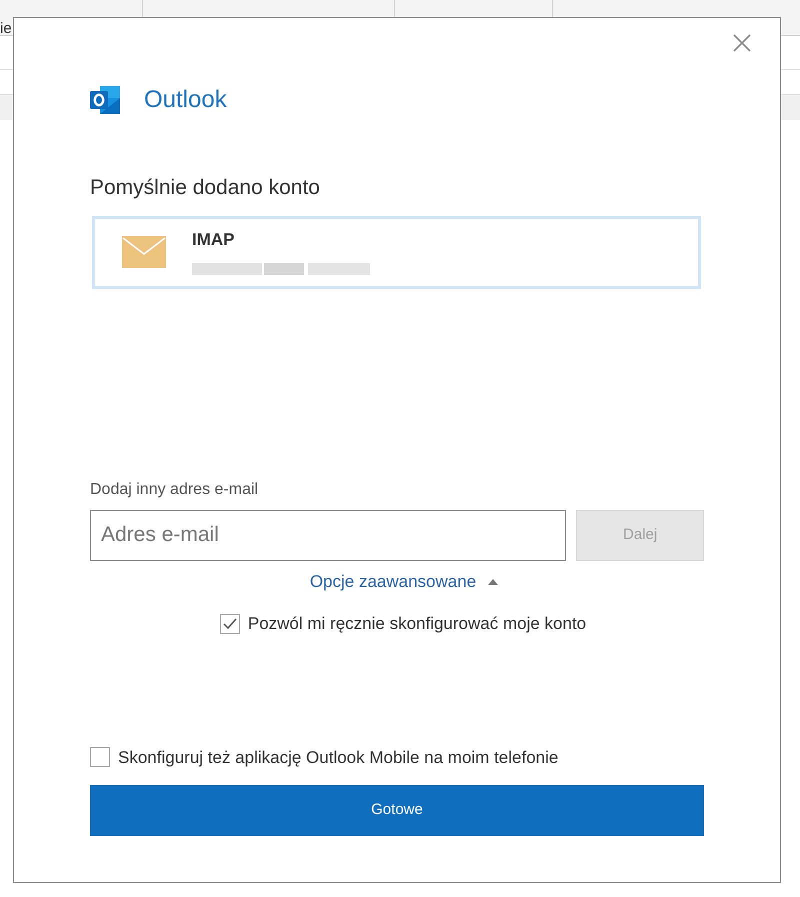 This screenshot has width=800, height=897. Describe the element at coordinates (106, 100) in the screenshot. I see `outlook-logo-icon` at that location.